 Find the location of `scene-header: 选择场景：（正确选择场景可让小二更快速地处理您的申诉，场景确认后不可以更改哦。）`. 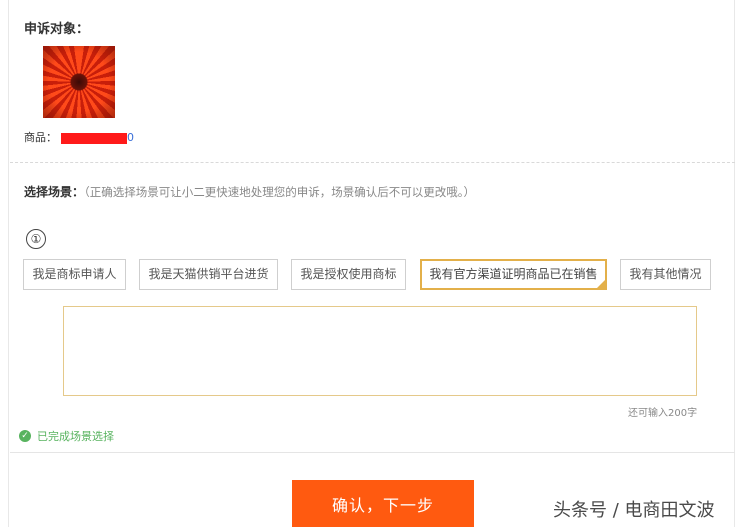

scene-header: 选择场景：（正确选择场景可让小二更快速地处理您的申诉，场景确认后不可以更改哦。） is located at coordinates (249, 191).